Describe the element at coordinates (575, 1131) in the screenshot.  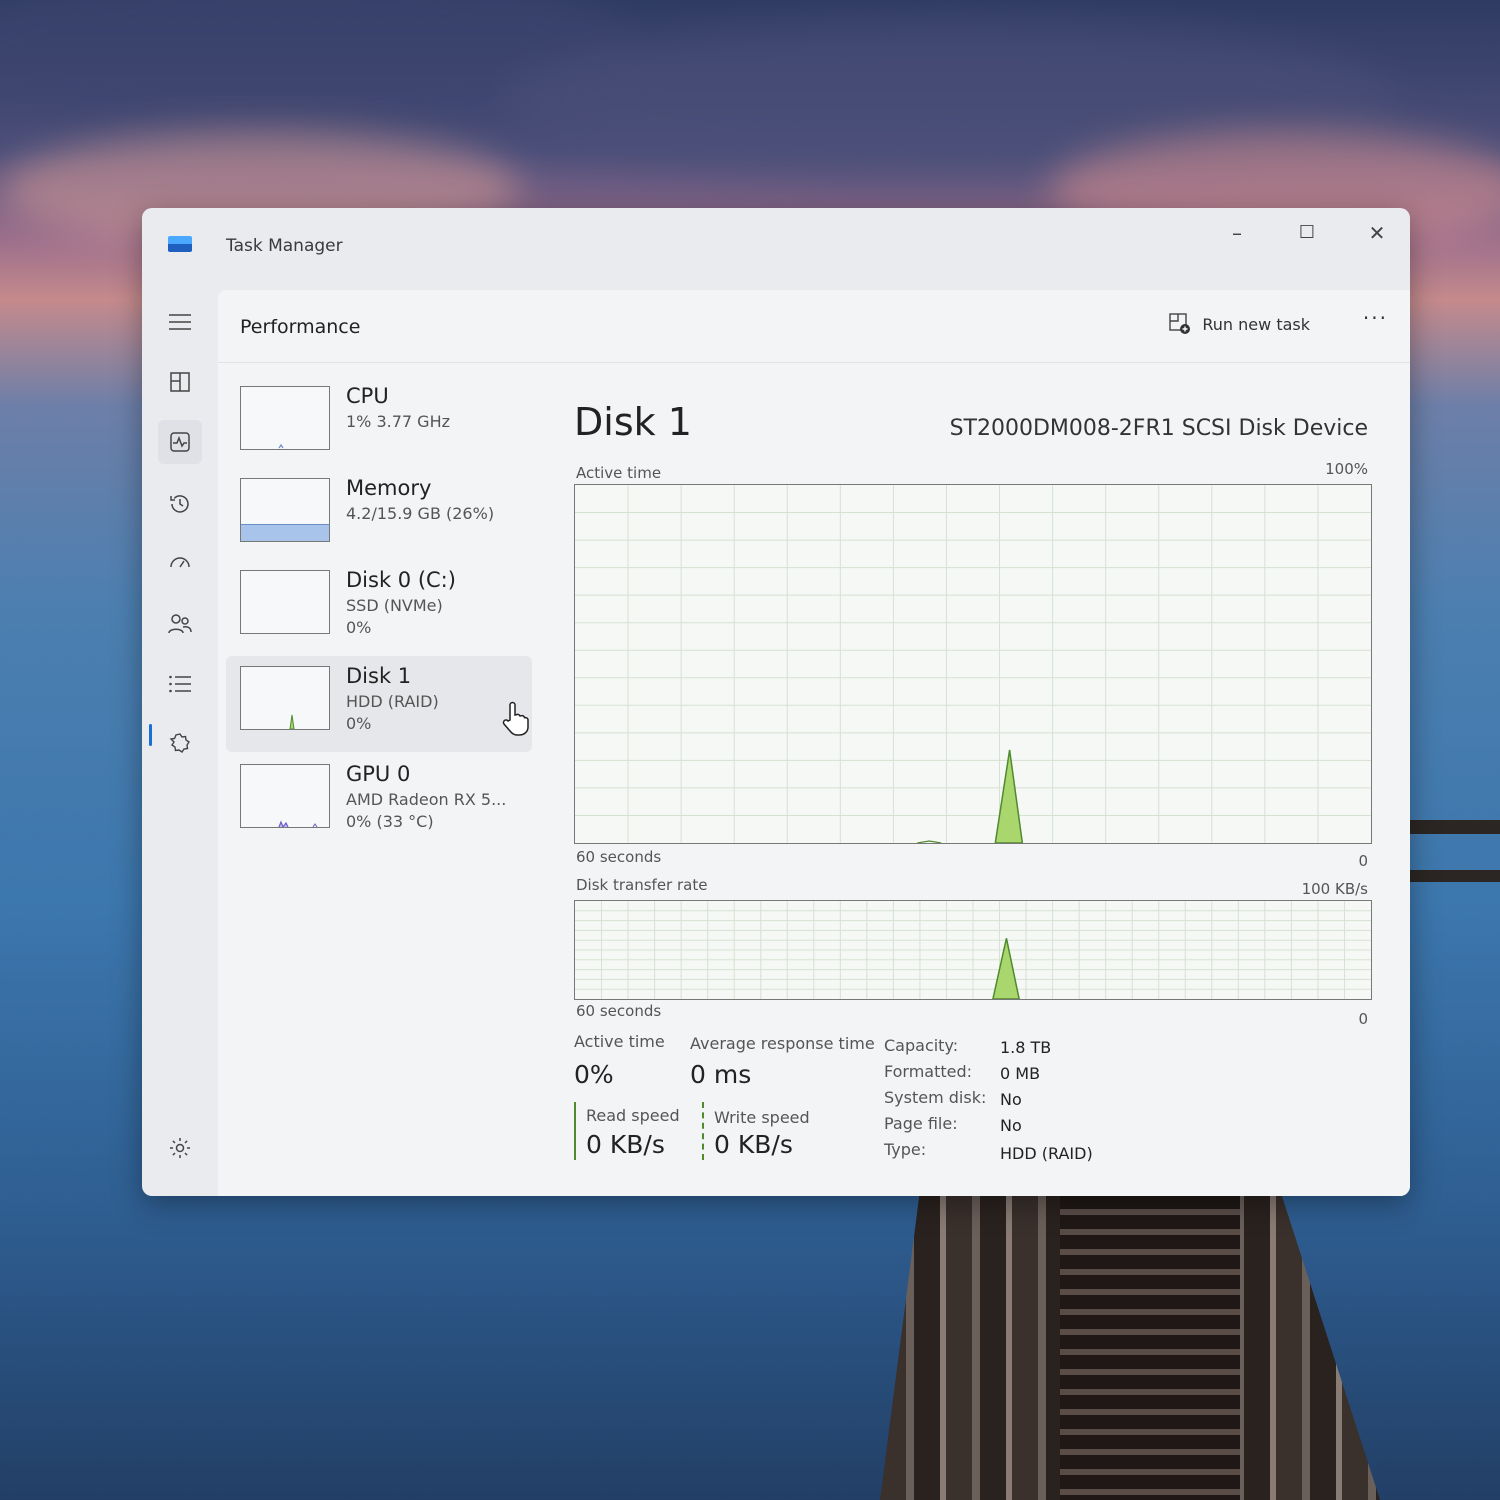
I see `read-speed-legend-line` at that location.